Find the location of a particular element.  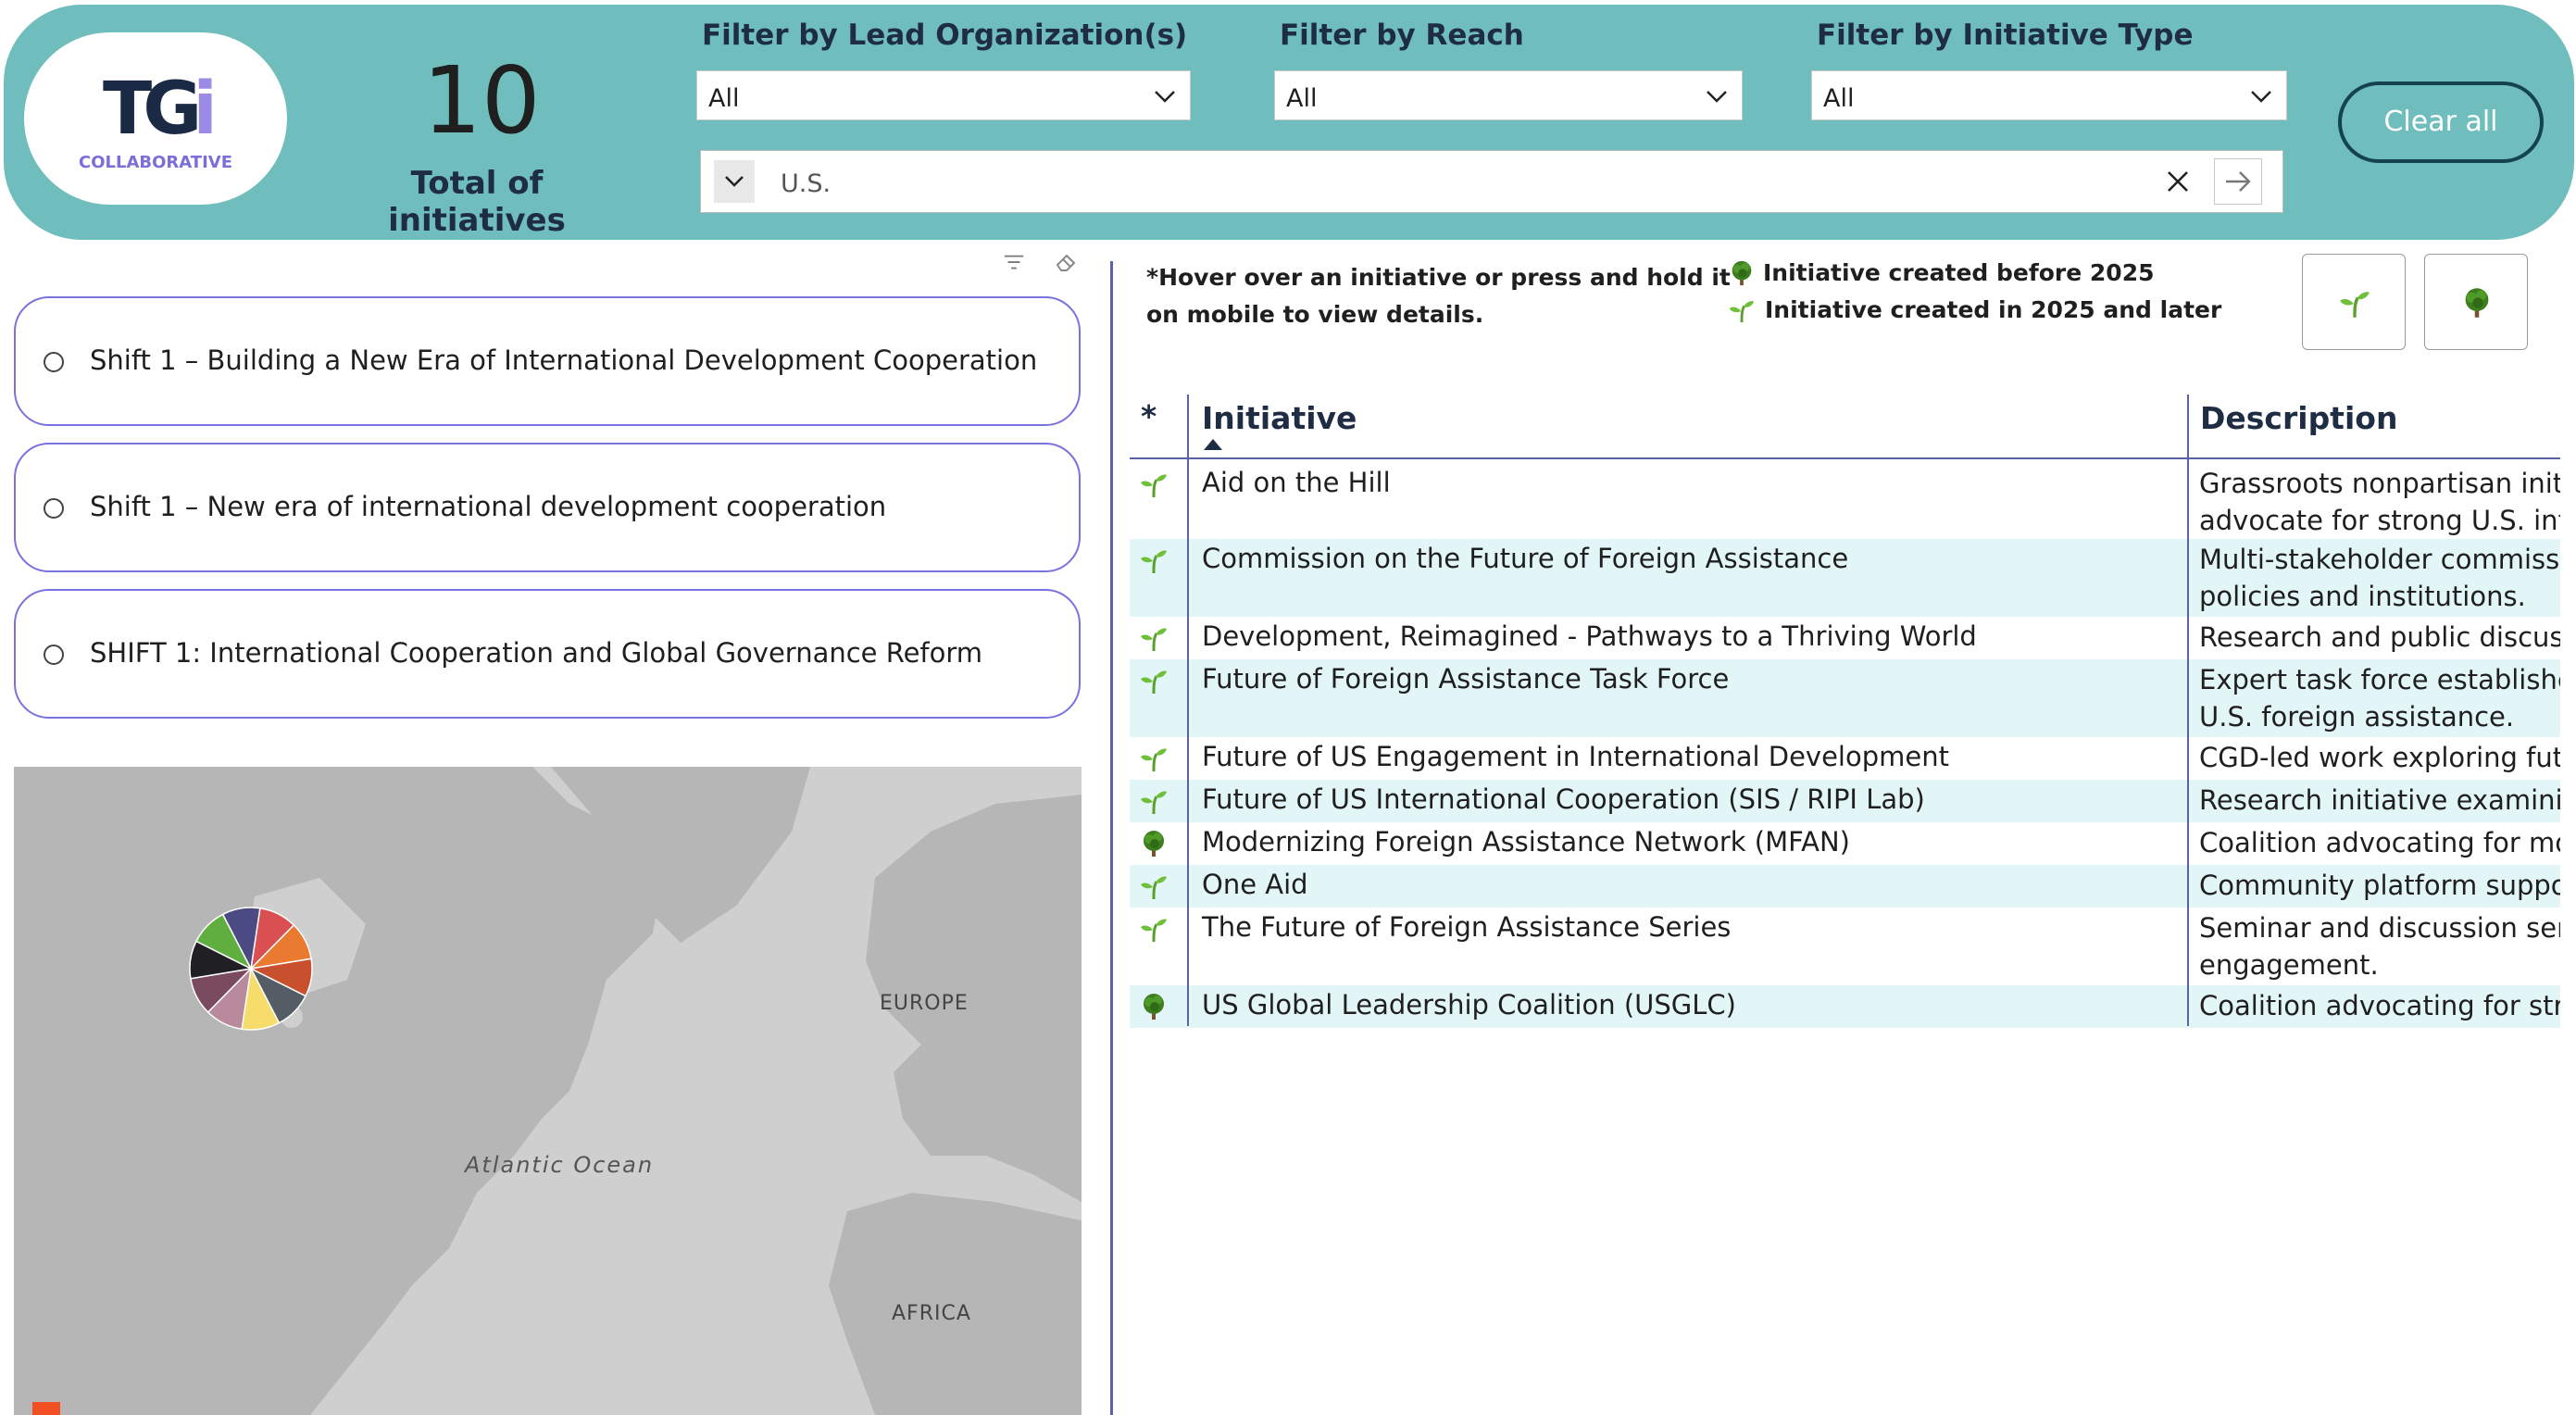

description-line: Community platform supporti is located at coordinates (2380, 885).